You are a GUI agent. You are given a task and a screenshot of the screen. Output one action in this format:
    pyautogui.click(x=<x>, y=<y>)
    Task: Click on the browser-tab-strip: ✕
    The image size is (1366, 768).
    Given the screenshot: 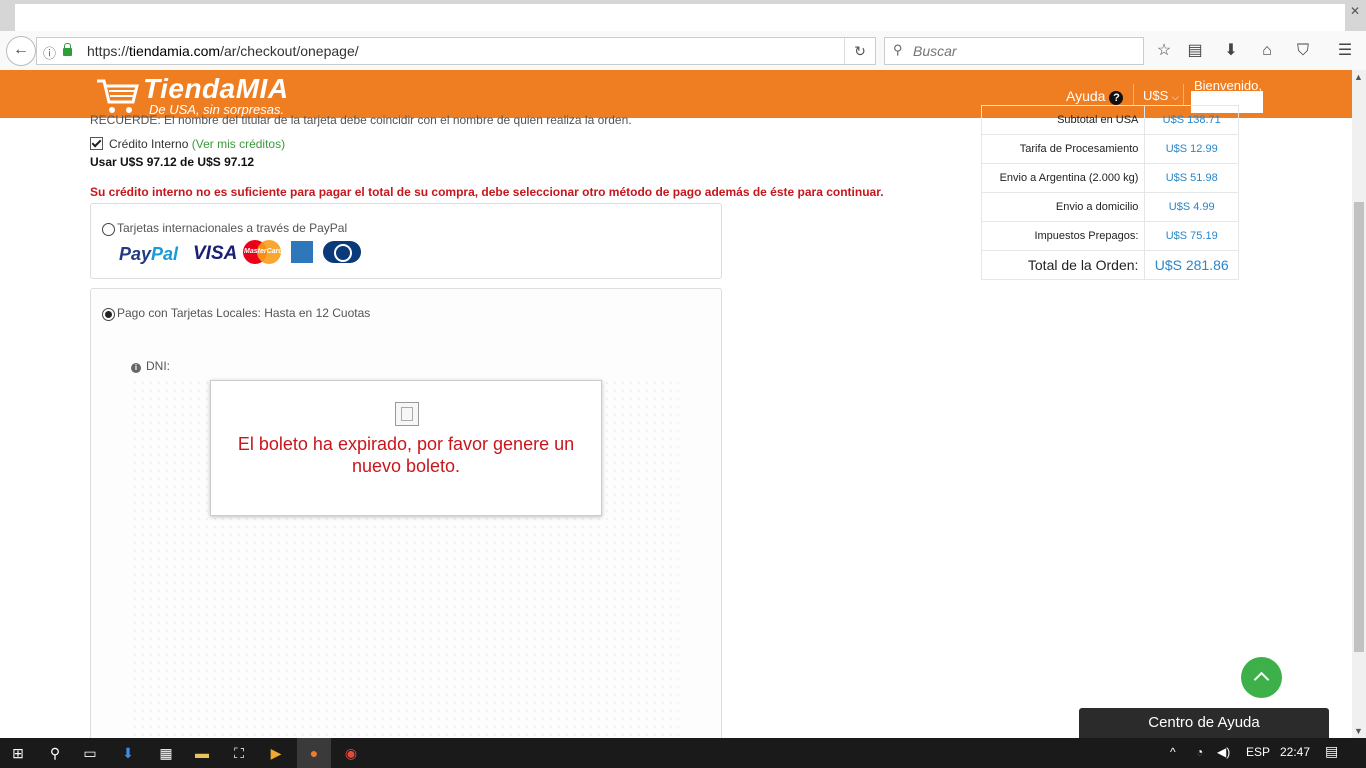 What is the action you would take?
    pyautogui.click(x=683, y=15)
    